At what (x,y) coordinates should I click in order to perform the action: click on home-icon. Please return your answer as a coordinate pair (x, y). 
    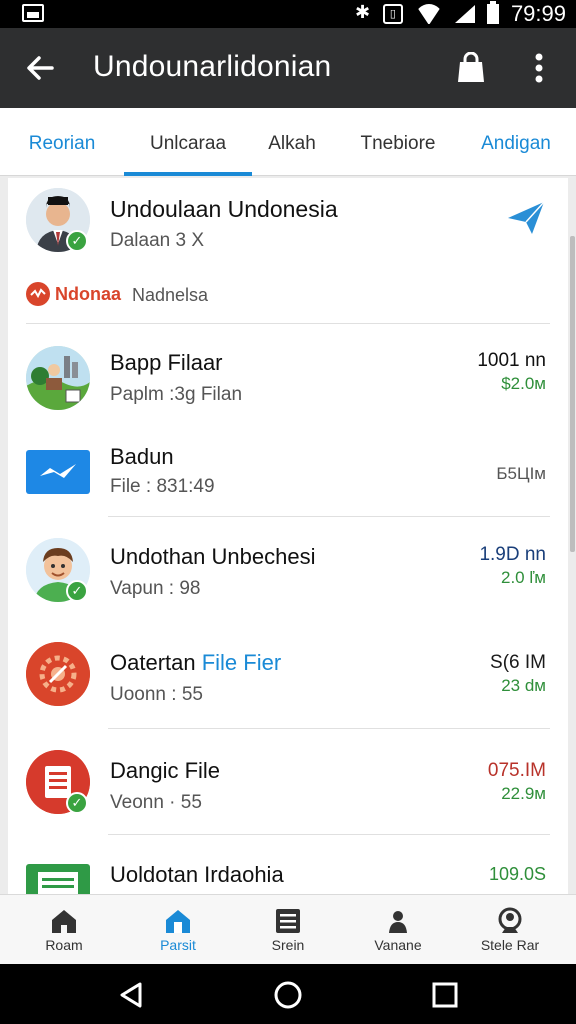
    Looking at the image, I should click on (64, 921).